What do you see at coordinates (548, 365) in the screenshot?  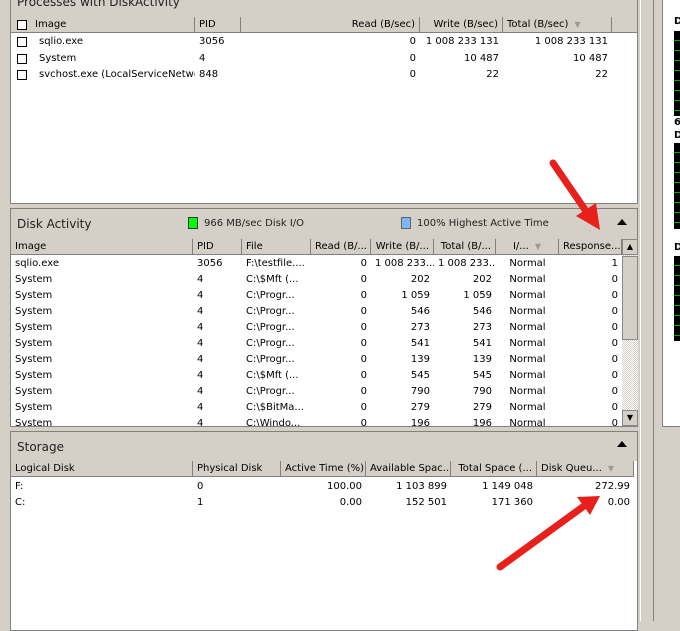 I see `annotation-arrows` at bounding box center [548, 365].